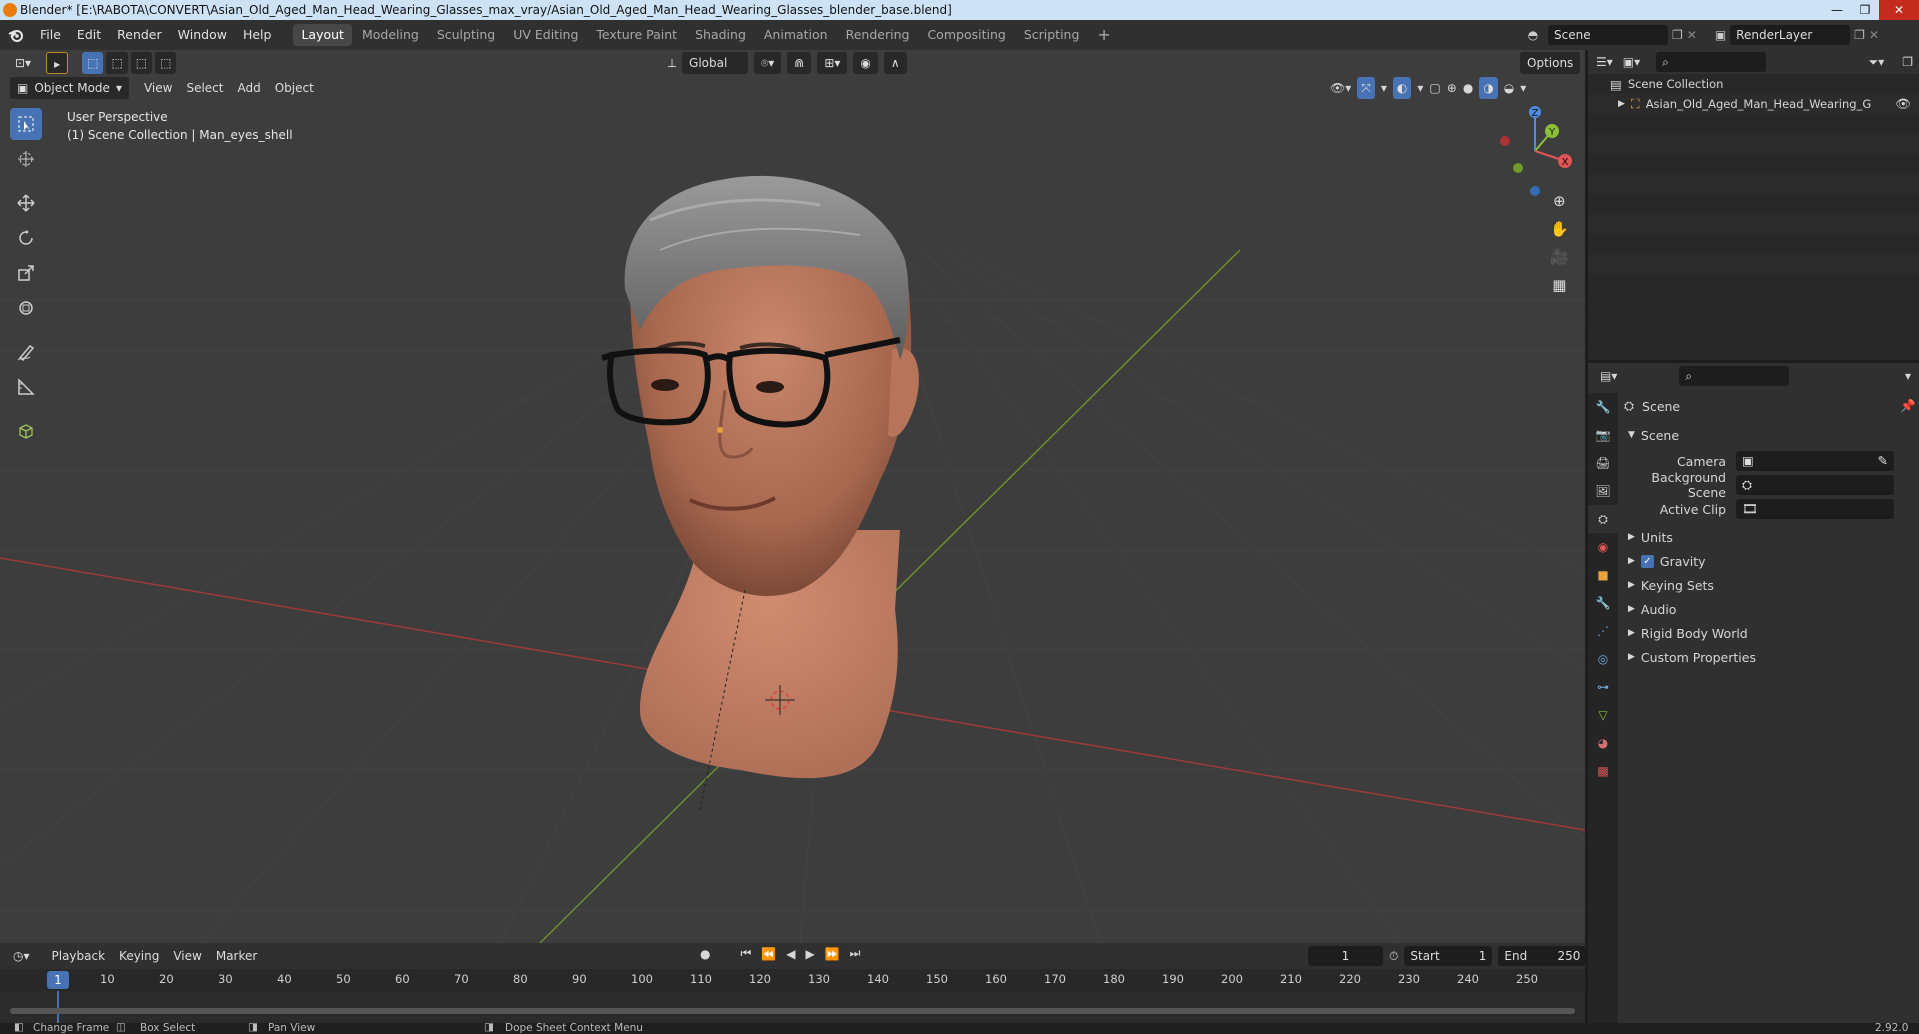  What do you see at coordinates (1859, 35) in the screenshot?
I see `new-layer-icon: ❐` at bounding box center [1859, 35].